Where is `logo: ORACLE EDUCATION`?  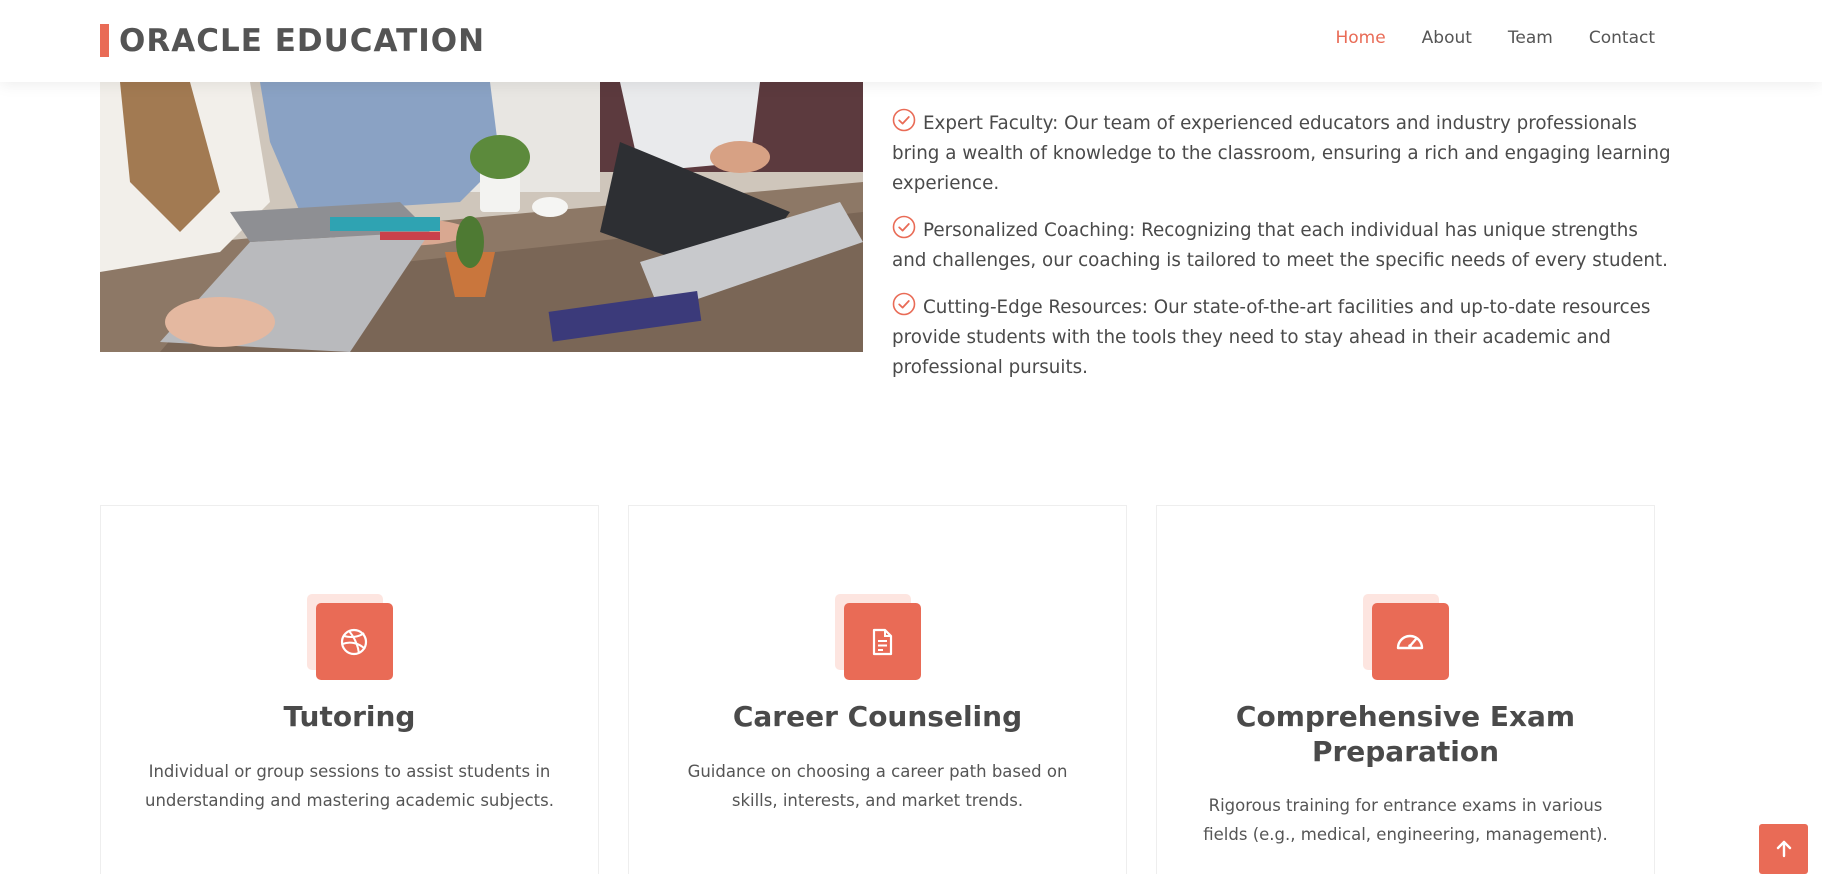 logo: ORACLE EDUCATION is located at coordinates (293, 40).